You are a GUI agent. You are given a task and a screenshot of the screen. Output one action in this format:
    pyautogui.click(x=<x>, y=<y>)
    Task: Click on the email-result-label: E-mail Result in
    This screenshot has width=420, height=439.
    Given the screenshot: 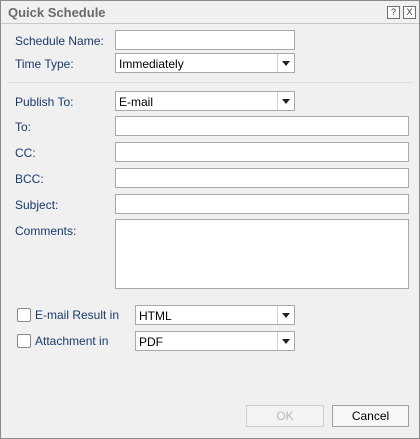 What is the action you would take?
    pyautogui.click(x=77, y=315)
    